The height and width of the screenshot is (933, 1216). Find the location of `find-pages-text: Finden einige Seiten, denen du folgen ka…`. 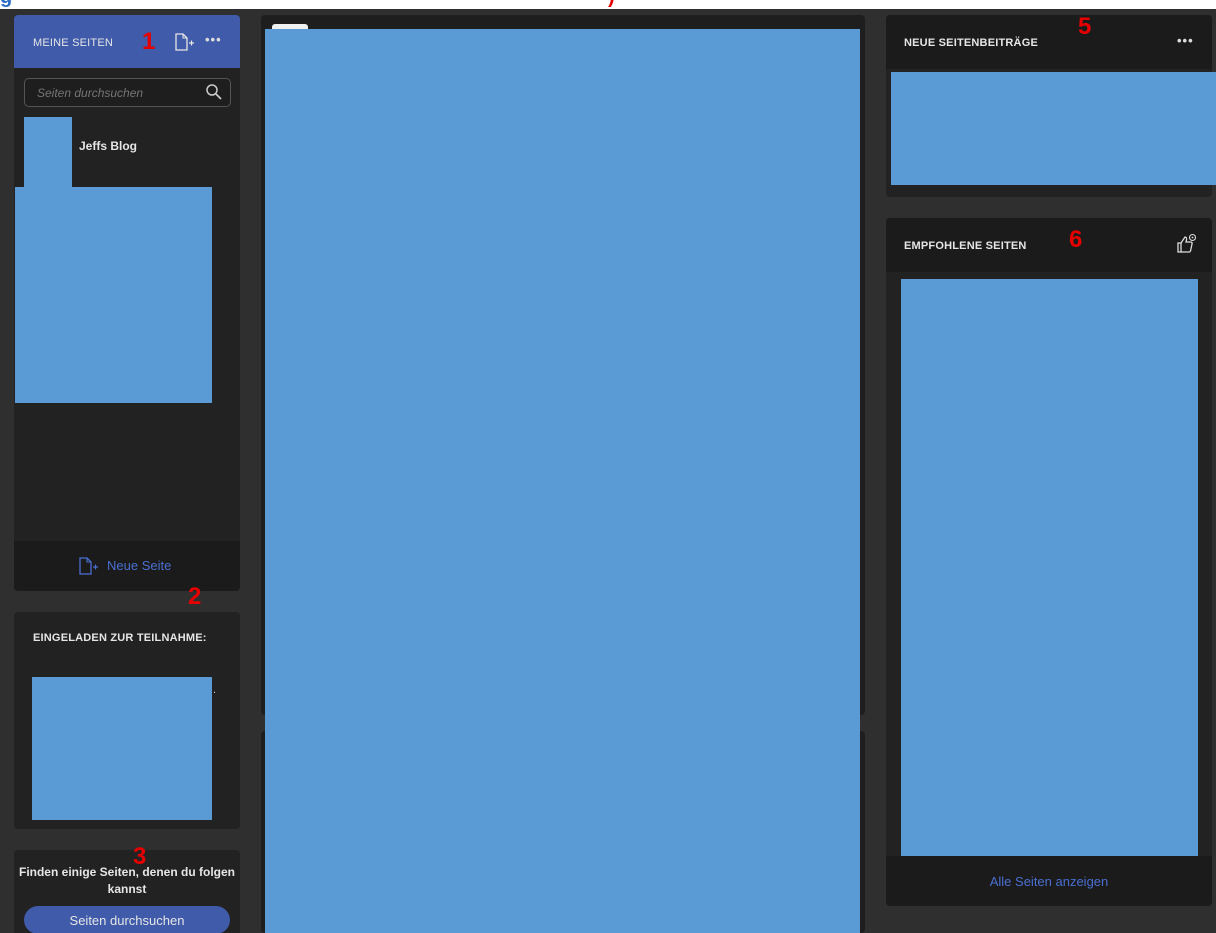

find-pages-text: Finden einige Seiten, denen du folgen ka… is located at coordinates (126, 880).